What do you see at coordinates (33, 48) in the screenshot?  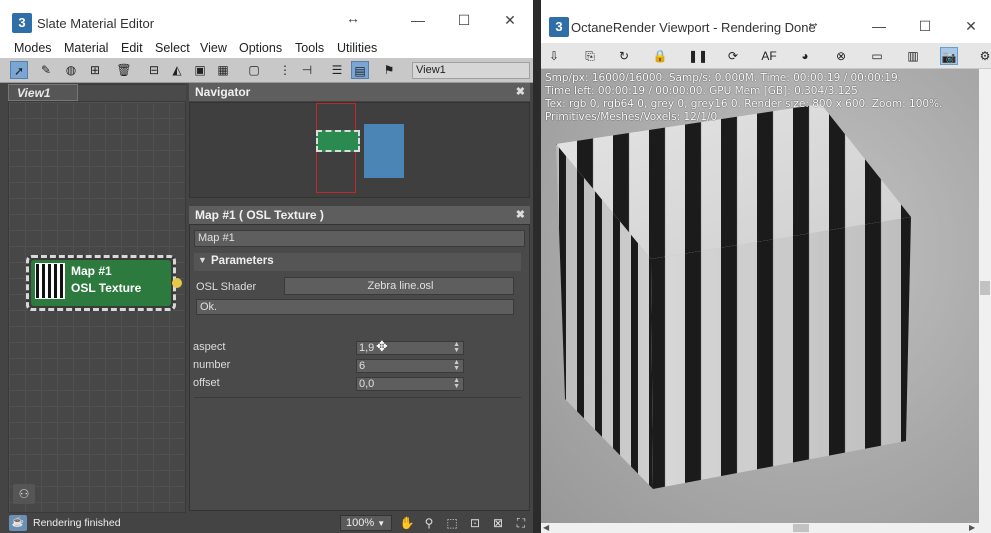 I see `menu-modes: Modes` at bounding box center [33, 48].